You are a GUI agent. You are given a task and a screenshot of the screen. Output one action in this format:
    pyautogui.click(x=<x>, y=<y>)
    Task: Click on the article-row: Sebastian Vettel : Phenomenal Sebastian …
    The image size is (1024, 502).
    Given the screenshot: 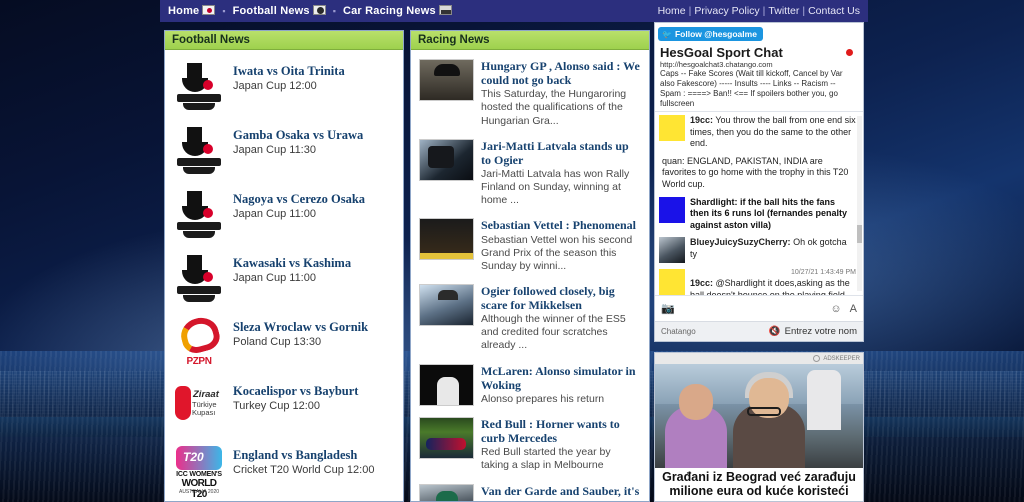 What is the action you would take?
    pyautogui.click(x=530, y=246)
    